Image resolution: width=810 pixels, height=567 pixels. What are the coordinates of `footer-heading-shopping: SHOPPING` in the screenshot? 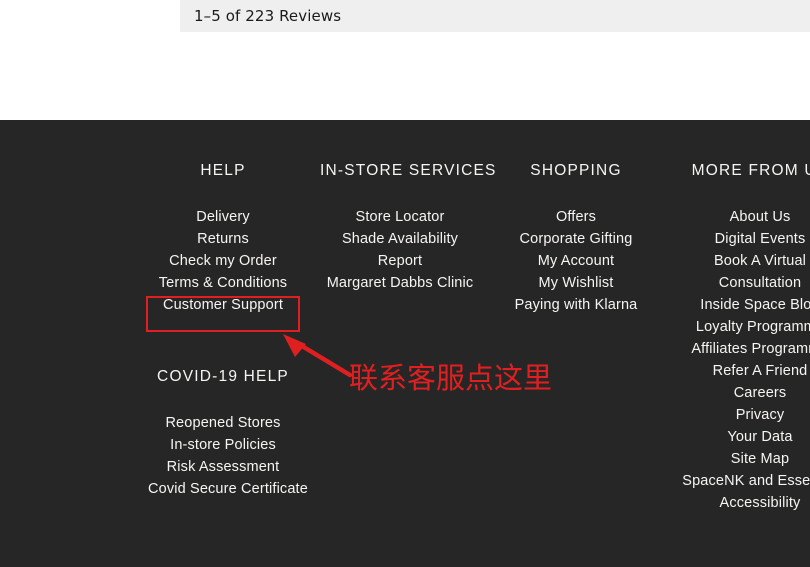 It's located at (576, 170).